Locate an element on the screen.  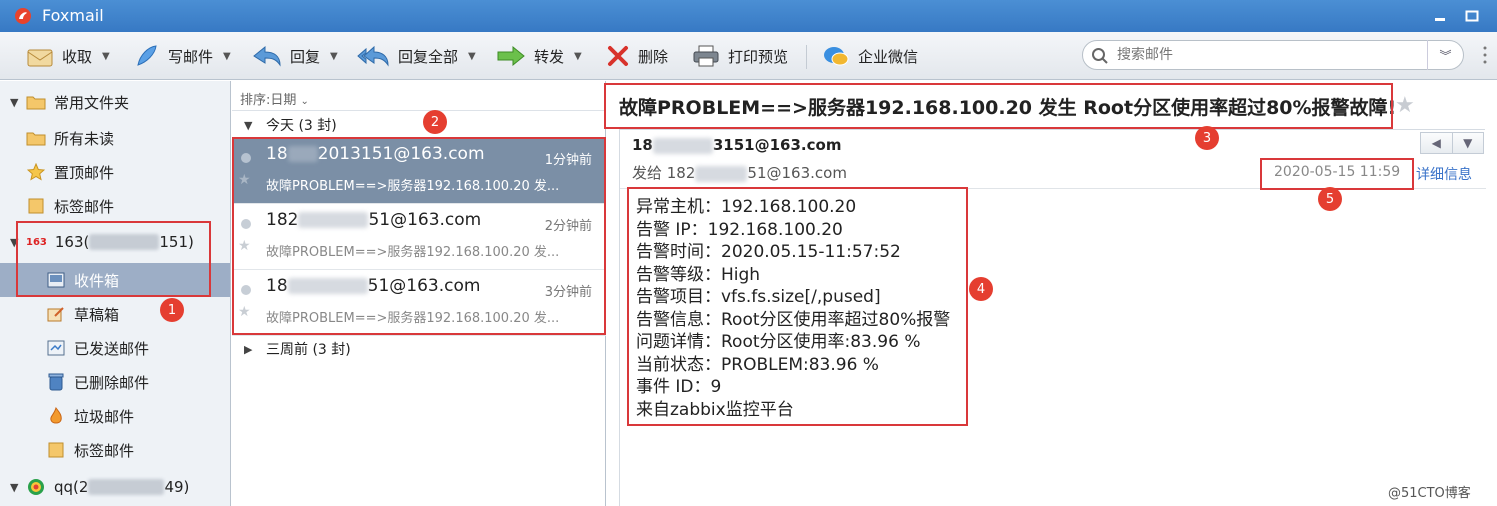
reply-all-button: 回复全部 ▼ is located at coordinates (416, 56).